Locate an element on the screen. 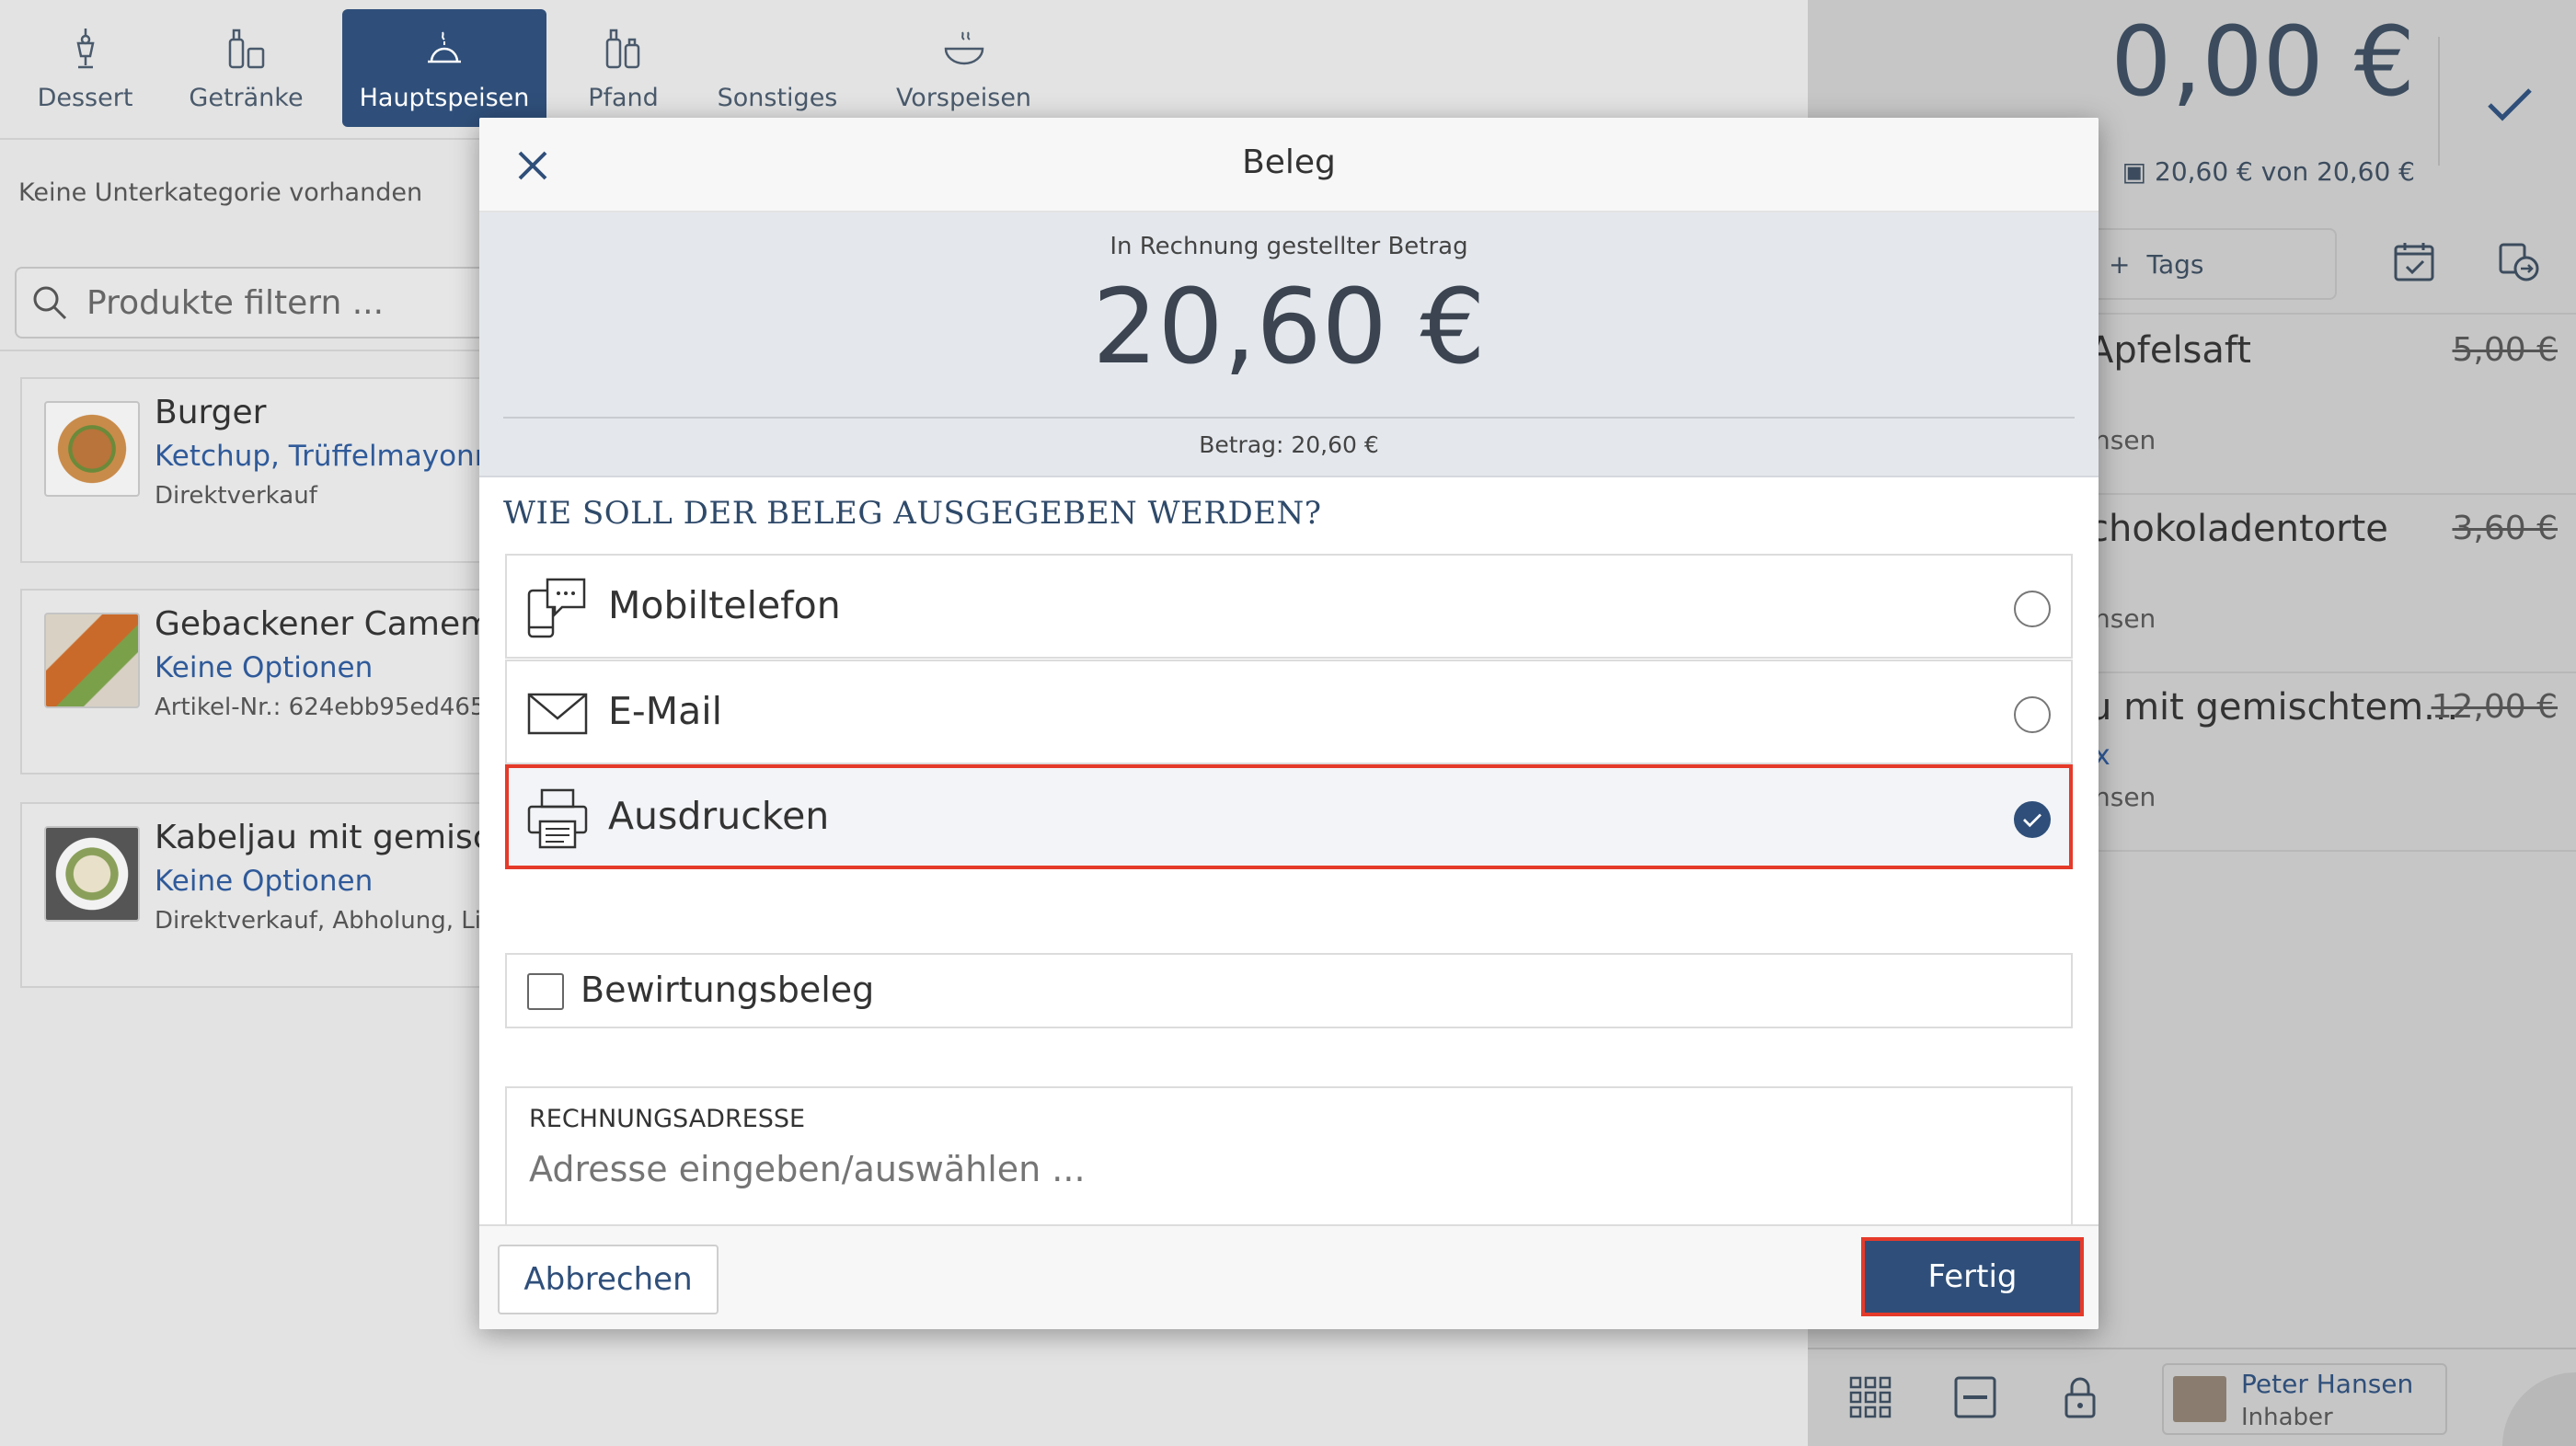 The width and height of the screenshot is (2576, 1446). order-item-price: 3,60 € is located at coordinates (2505, 528).